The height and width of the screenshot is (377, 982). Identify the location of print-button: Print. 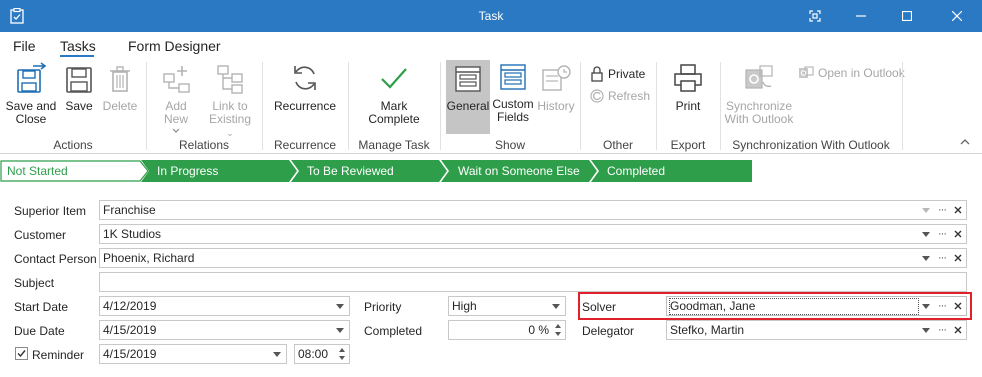
(688, 87).